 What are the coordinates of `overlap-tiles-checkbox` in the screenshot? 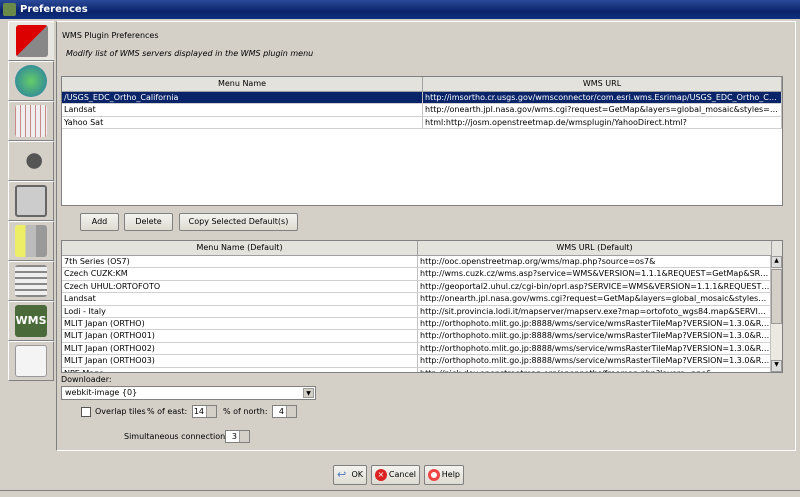 It's located at (86, 412).